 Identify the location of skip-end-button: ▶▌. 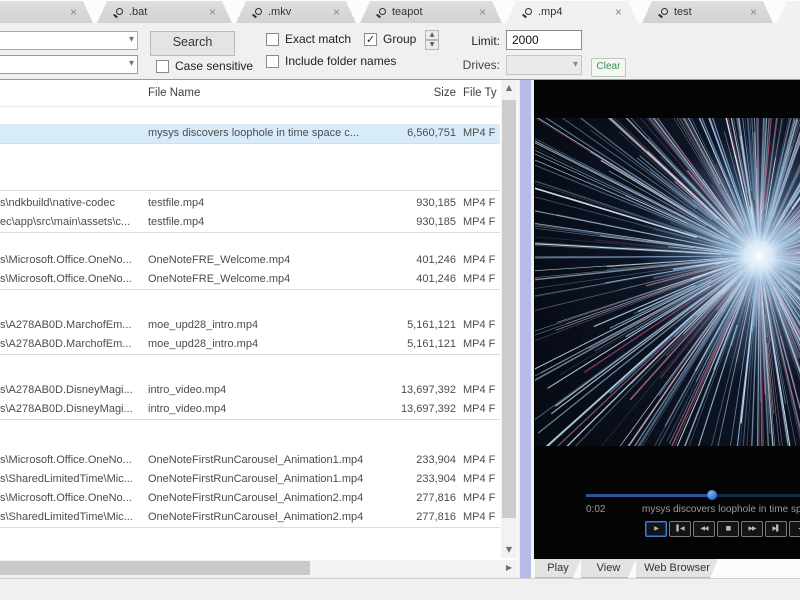
(776, 529).